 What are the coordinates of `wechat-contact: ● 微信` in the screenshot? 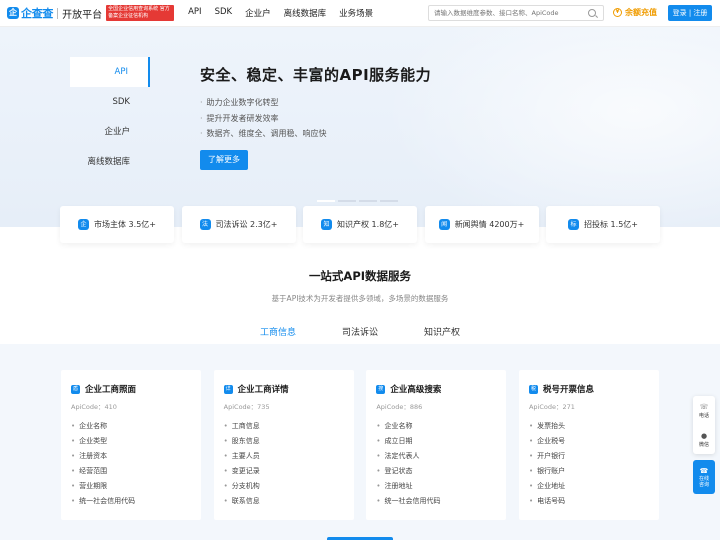 It's located at (704, 439).